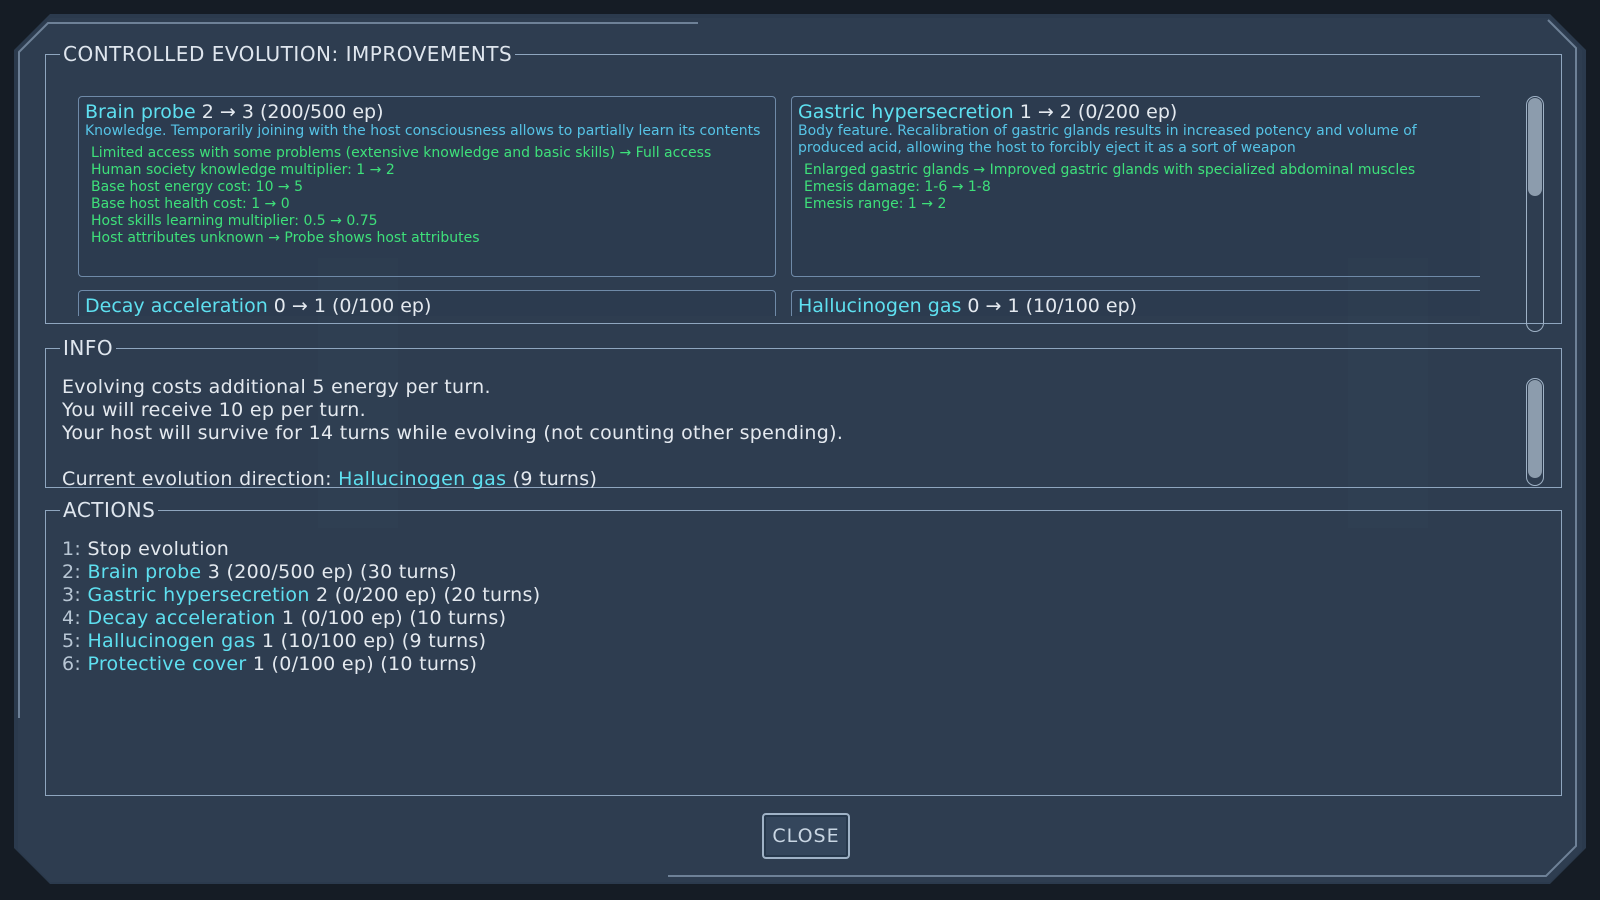 This screenshot has width=1600, height=900. I want to click on improvement-card-decay-acceleration: Decay acceleration 0 → 1 (0/100 ep), so click(427, 303).